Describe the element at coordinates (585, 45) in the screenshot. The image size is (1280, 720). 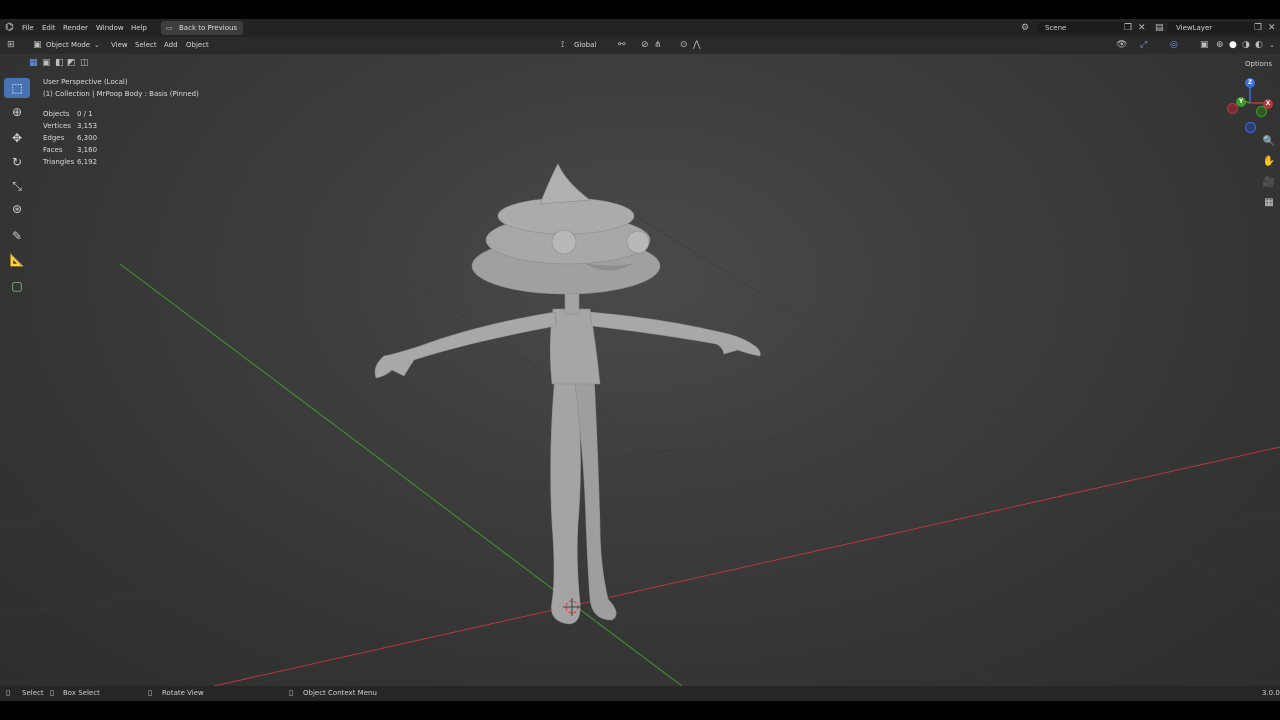
I see `transform-orientation-dropdown: Global` at that location.